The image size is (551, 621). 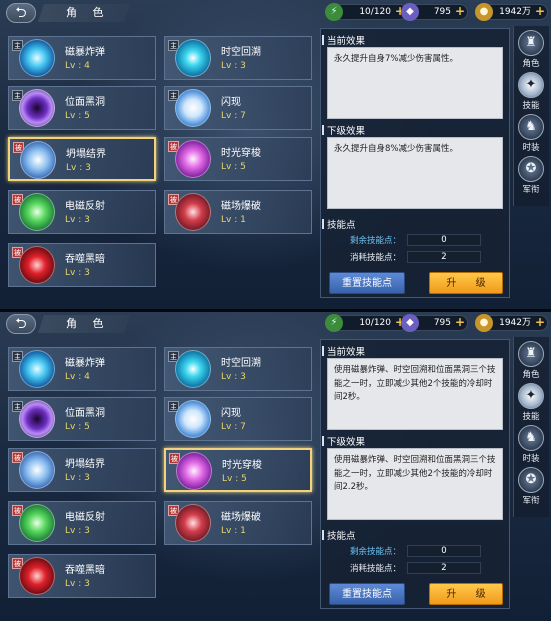 What do you see at coordinates (84, 324) in the screenshot?
I see `page-title: 角 色` at bounding box center [84, 324].